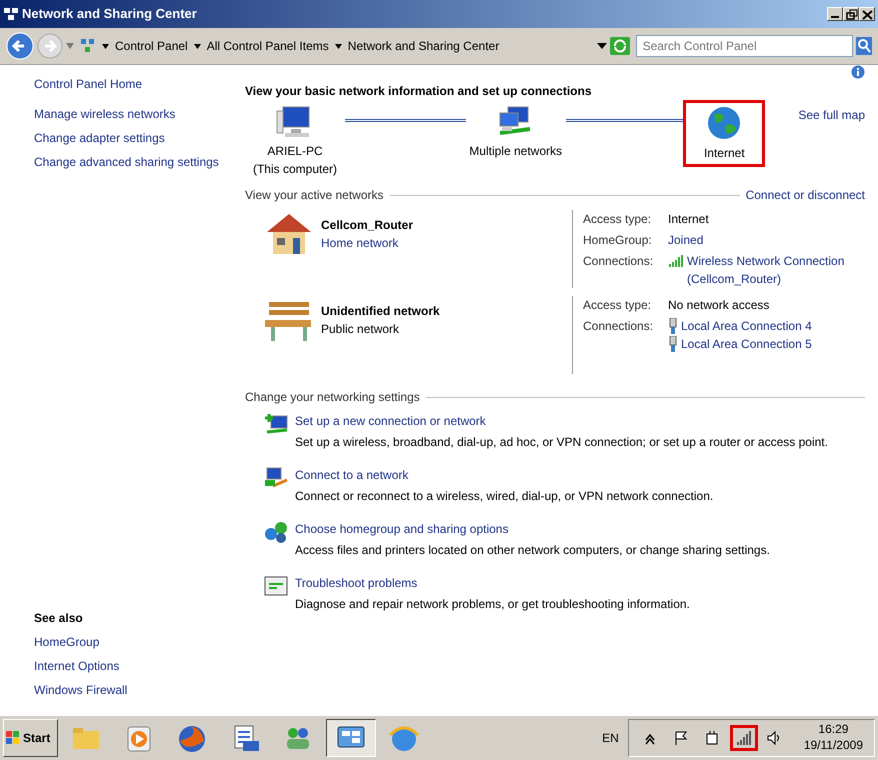 The image size is (878, 760). What do you see at coordinates (492, 604) in the screenshot?
I see `task-description: Diagnose and repair network problems, or get troubleshooting information.` at bounding box center [492, 604].